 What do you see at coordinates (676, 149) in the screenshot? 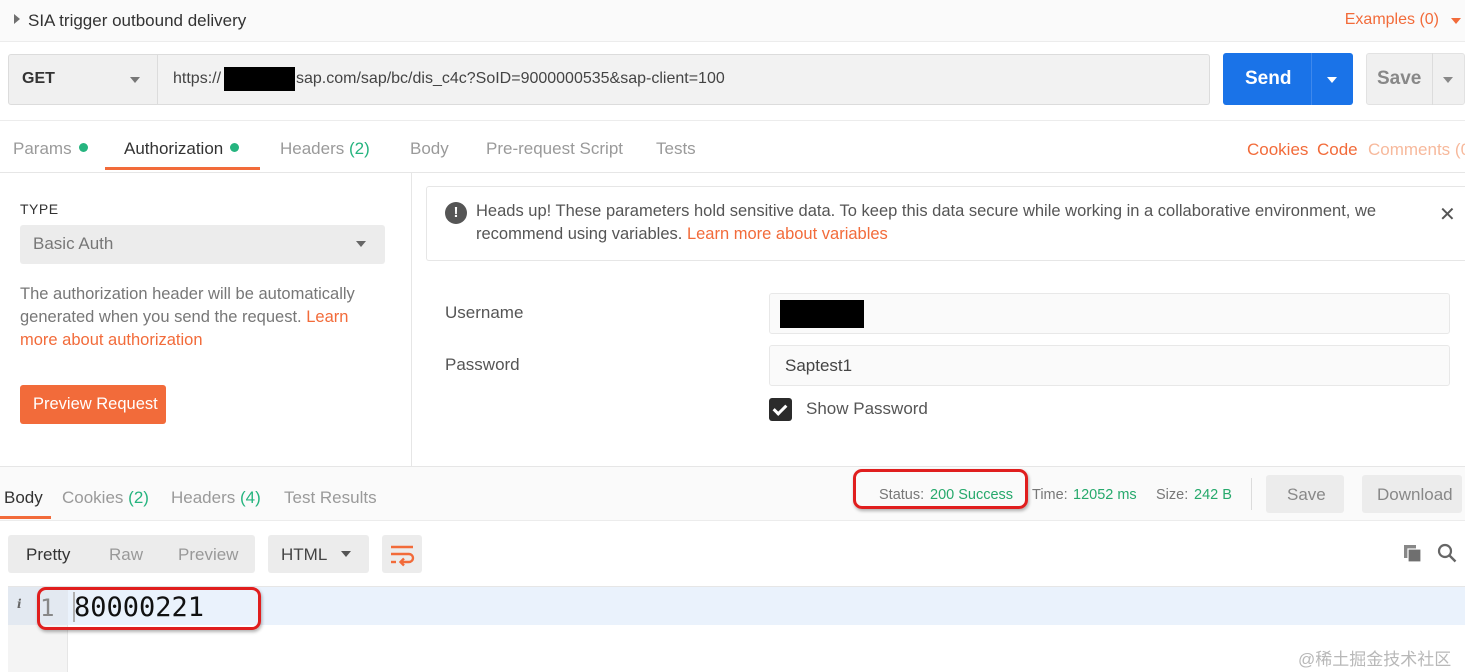
I see `tab-tests: Tests` at bounding box center [676, 149].